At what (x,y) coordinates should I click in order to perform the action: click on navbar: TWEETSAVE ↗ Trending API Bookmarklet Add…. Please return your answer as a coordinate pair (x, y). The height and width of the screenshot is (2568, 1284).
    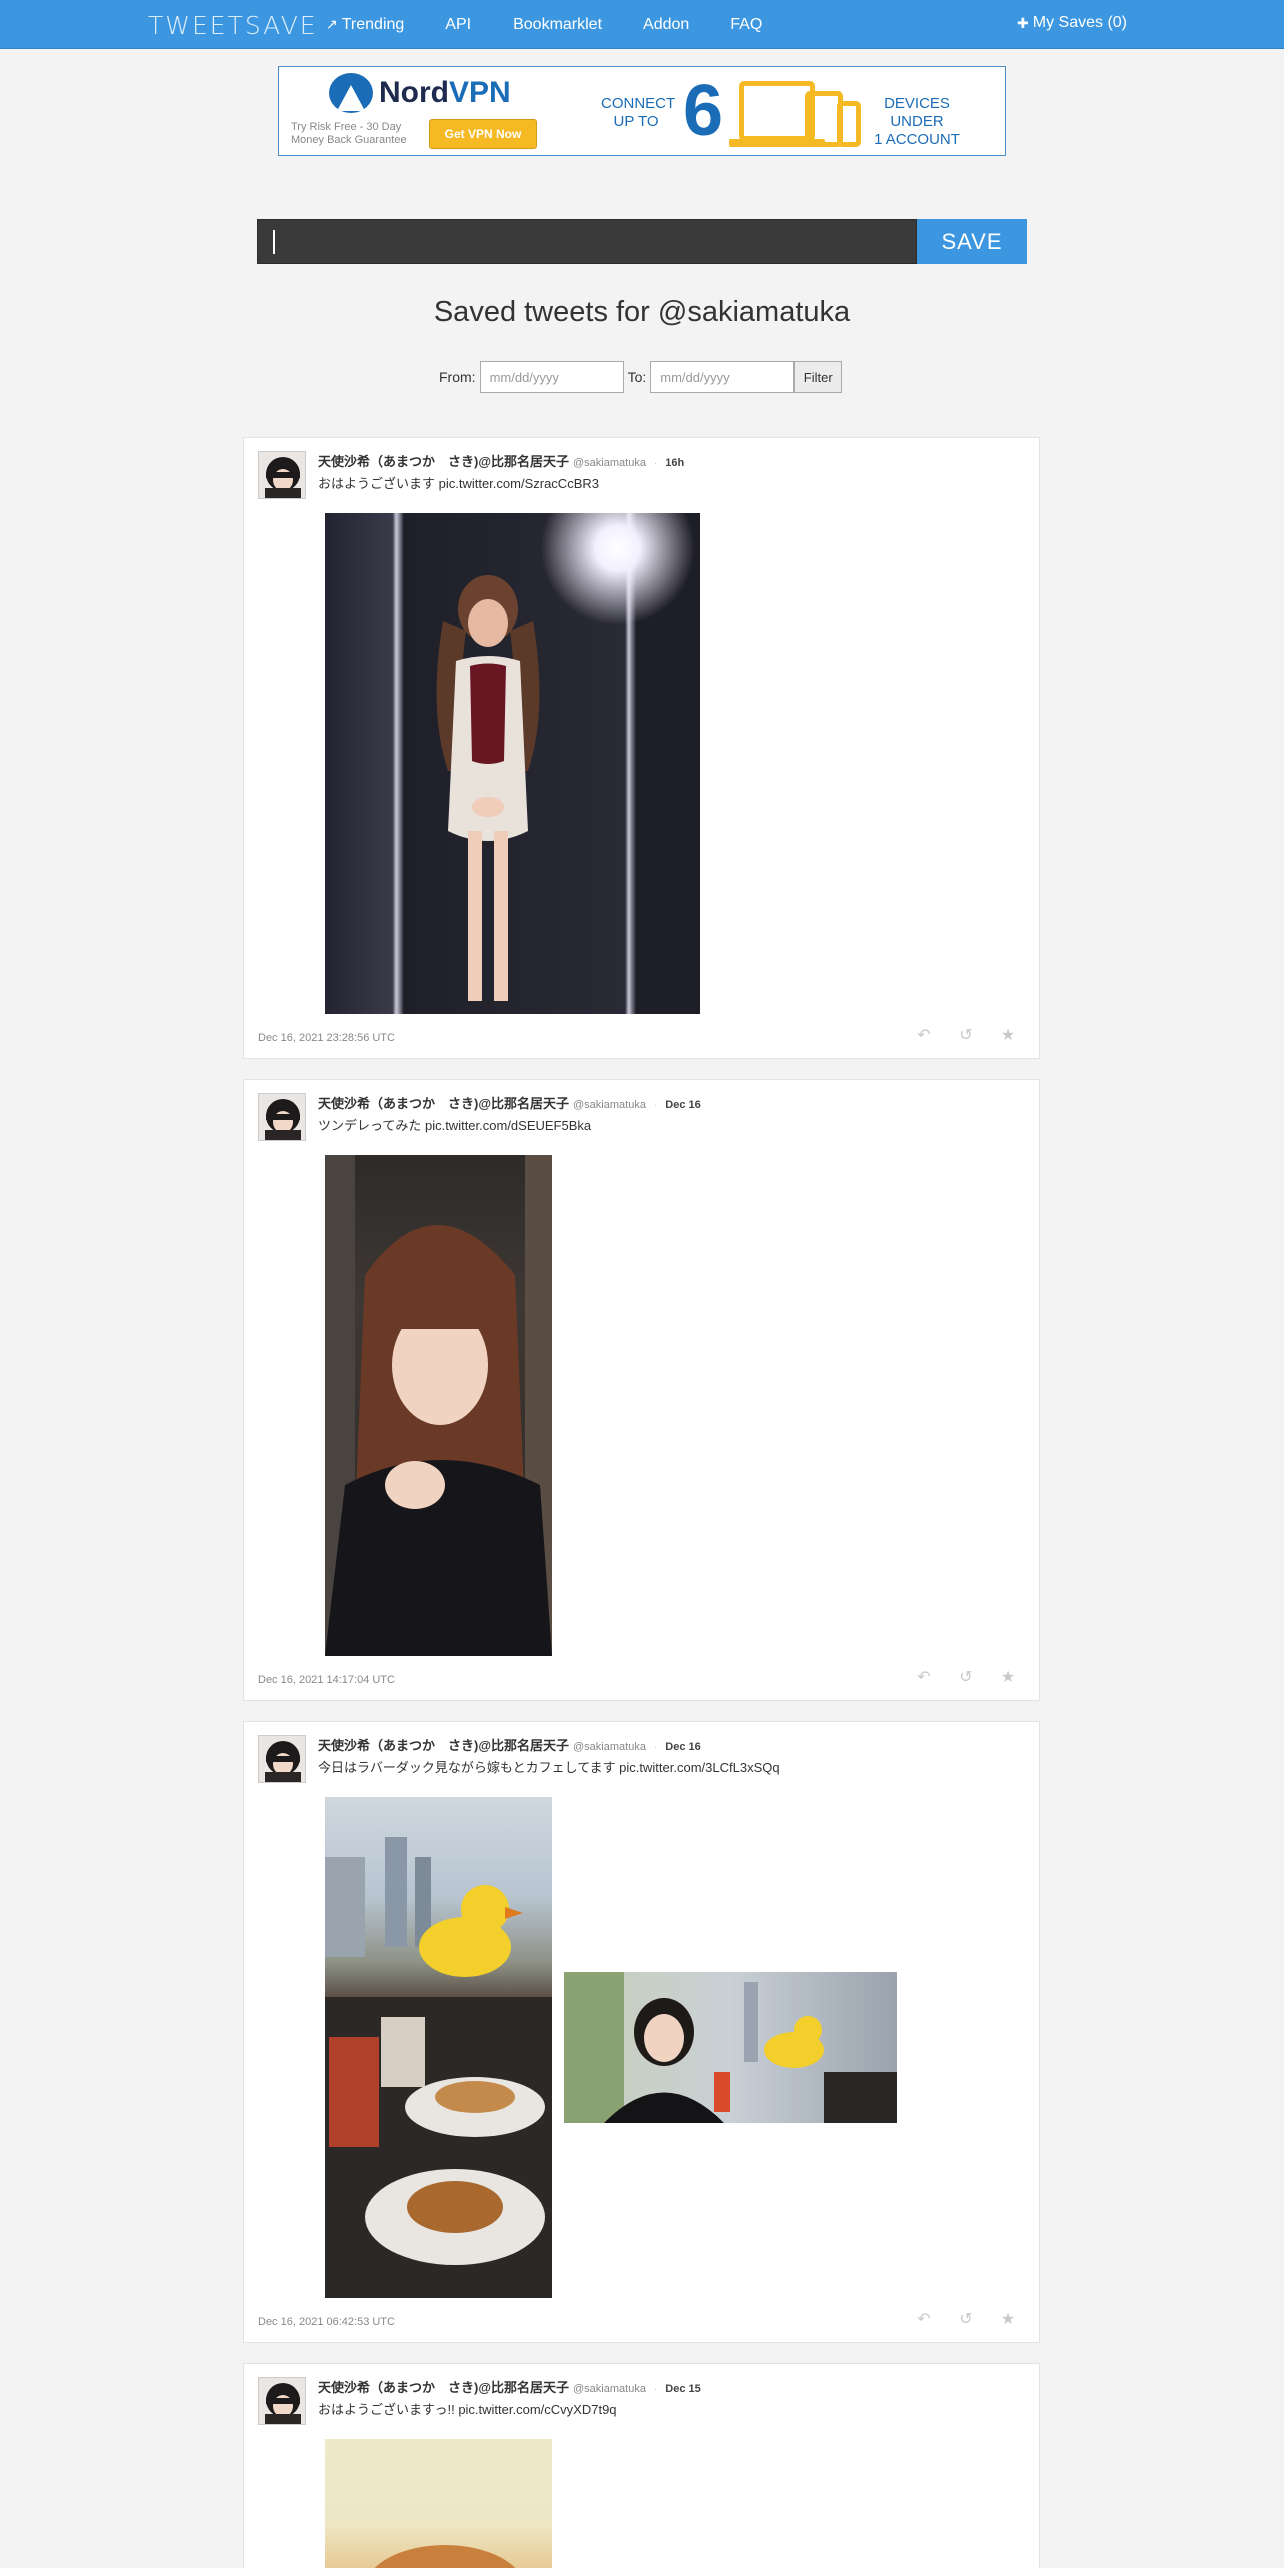
    Looking at the image, I should click on (642, 24).